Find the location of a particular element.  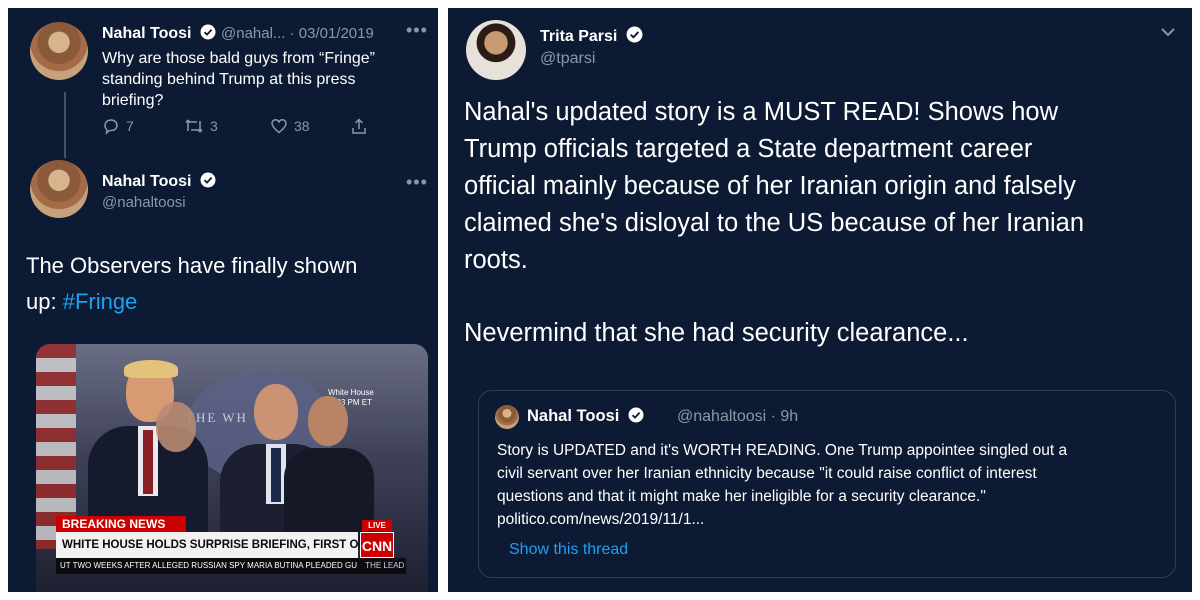

author-handle: @tparsi is located at coordinates (567, 59).